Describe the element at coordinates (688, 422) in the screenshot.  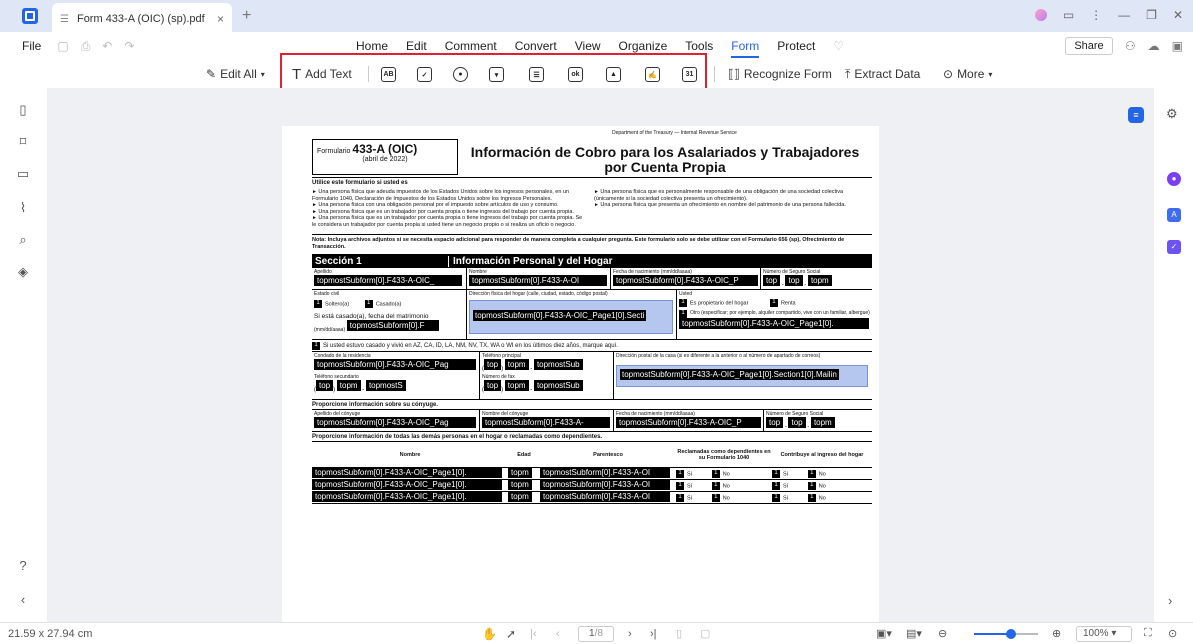
I see `conyuge-fecha-field: topmostSubform[0].F433-A-OIC_P` at that location.